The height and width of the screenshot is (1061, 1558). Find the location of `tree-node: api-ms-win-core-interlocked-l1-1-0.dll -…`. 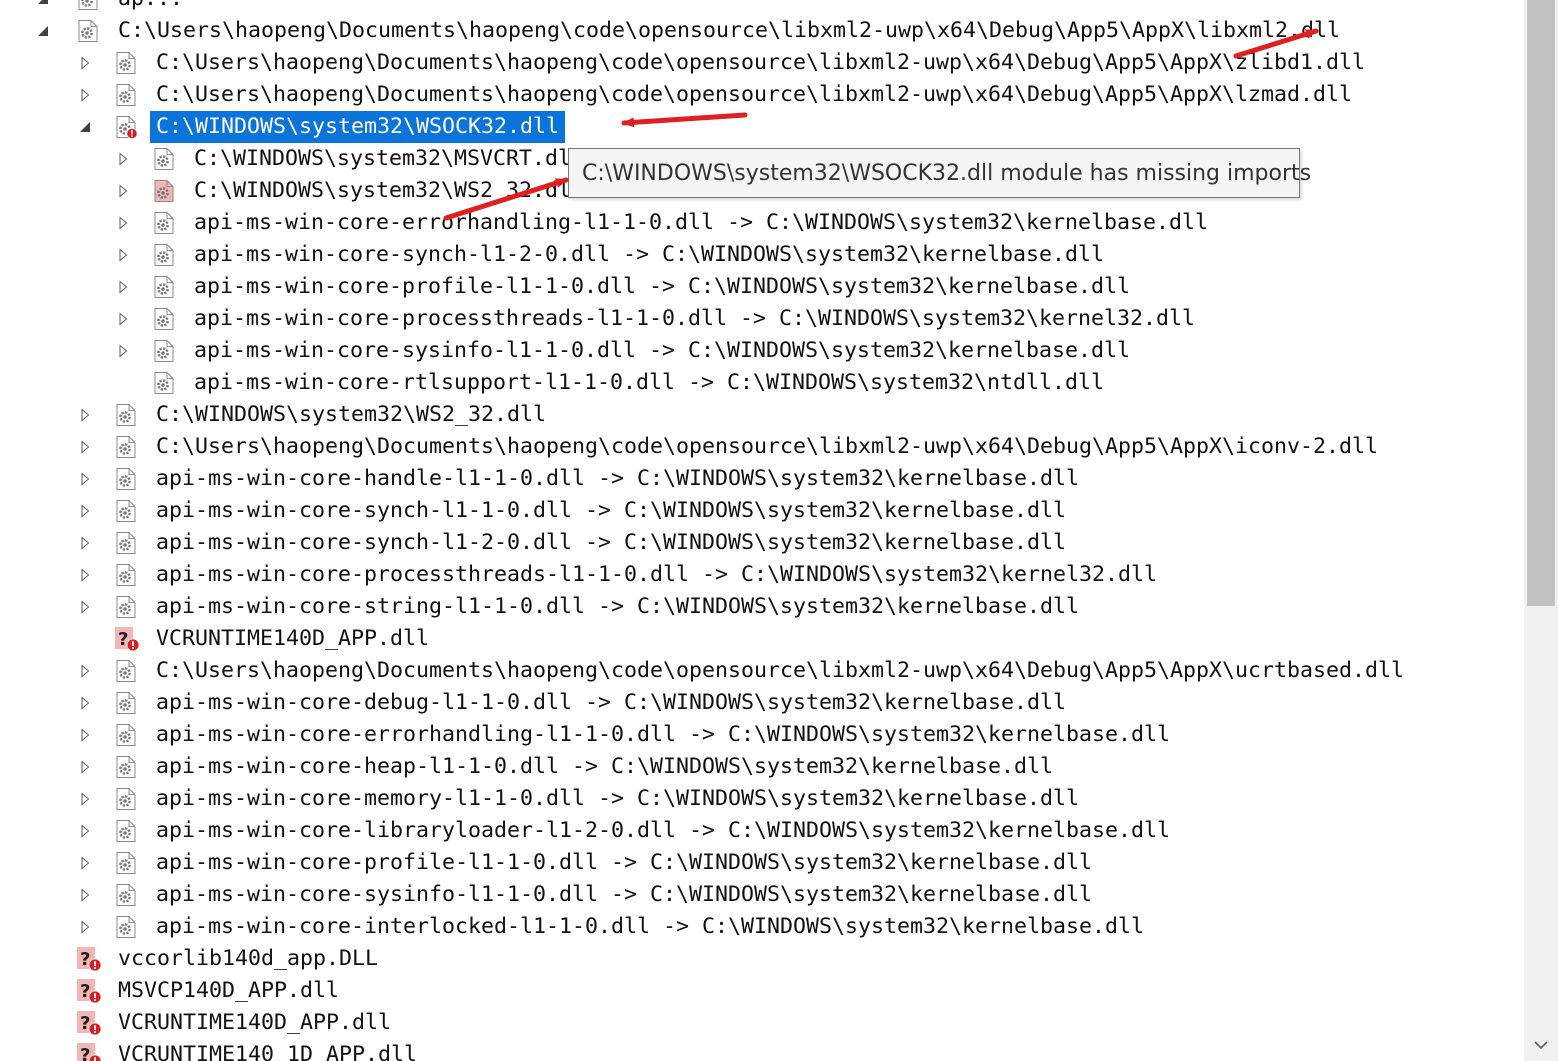

tree-node: api-ms-win-core-interlocked-l1-1-0.dll -… is located at coordinates (762, 927).